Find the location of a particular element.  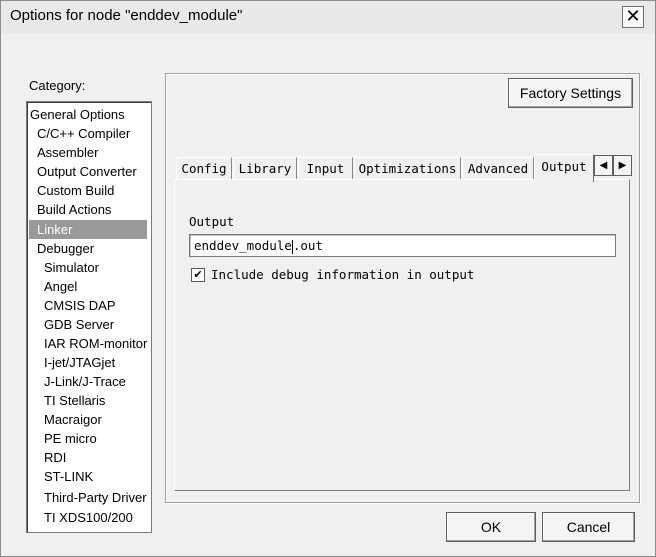

tab-scroll-left-button: ◀ is located at coordinates (603, 165).